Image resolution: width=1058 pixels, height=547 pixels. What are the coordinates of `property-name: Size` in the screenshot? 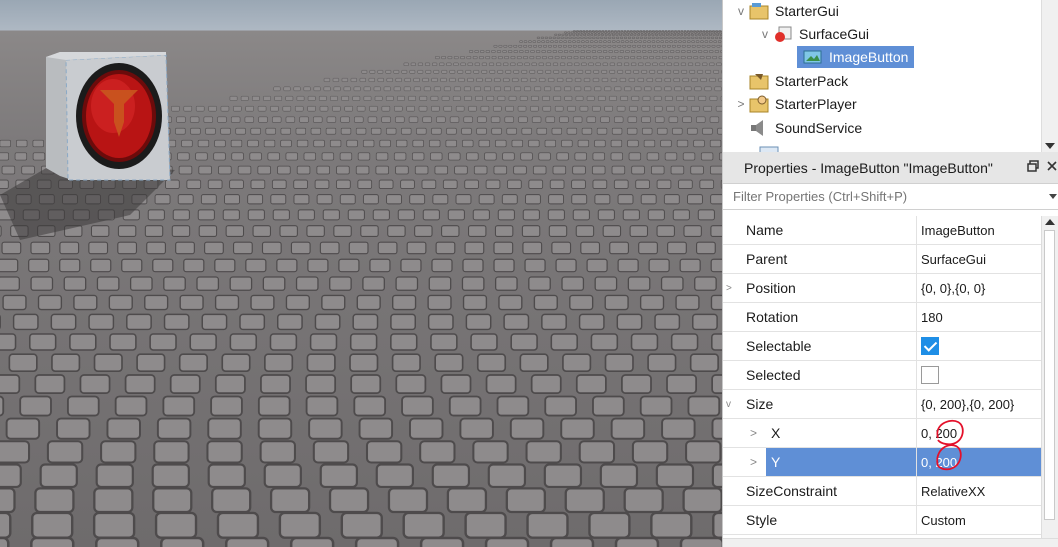 It's located at (760, 404).